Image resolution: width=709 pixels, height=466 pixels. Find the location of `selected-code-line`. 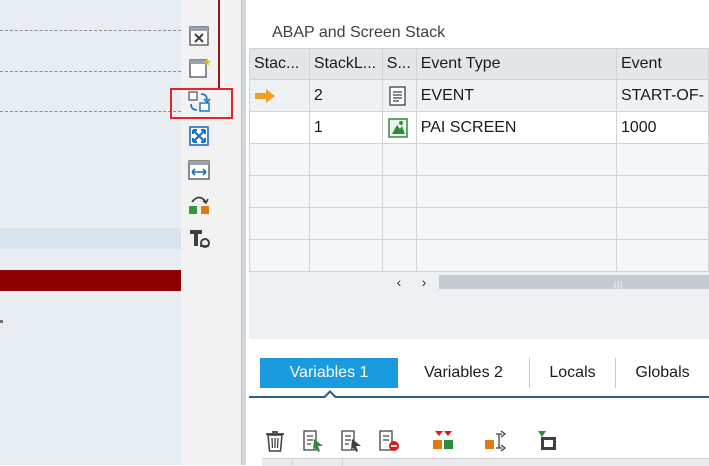

selected-code-line is located at coordinates (90, 238).